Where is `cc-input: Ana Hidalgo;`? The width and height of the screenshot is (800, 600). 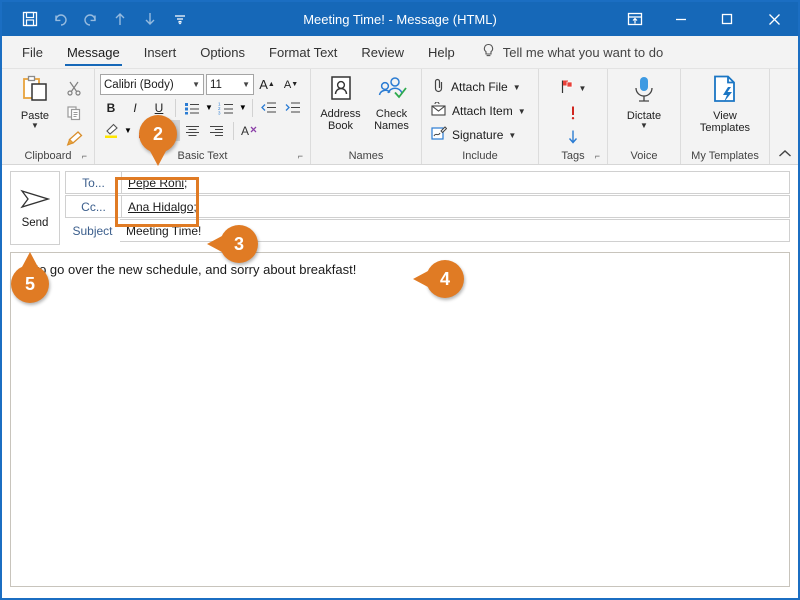 cc-input: Ana Hidalgo; is located at coordinates (456, 206).